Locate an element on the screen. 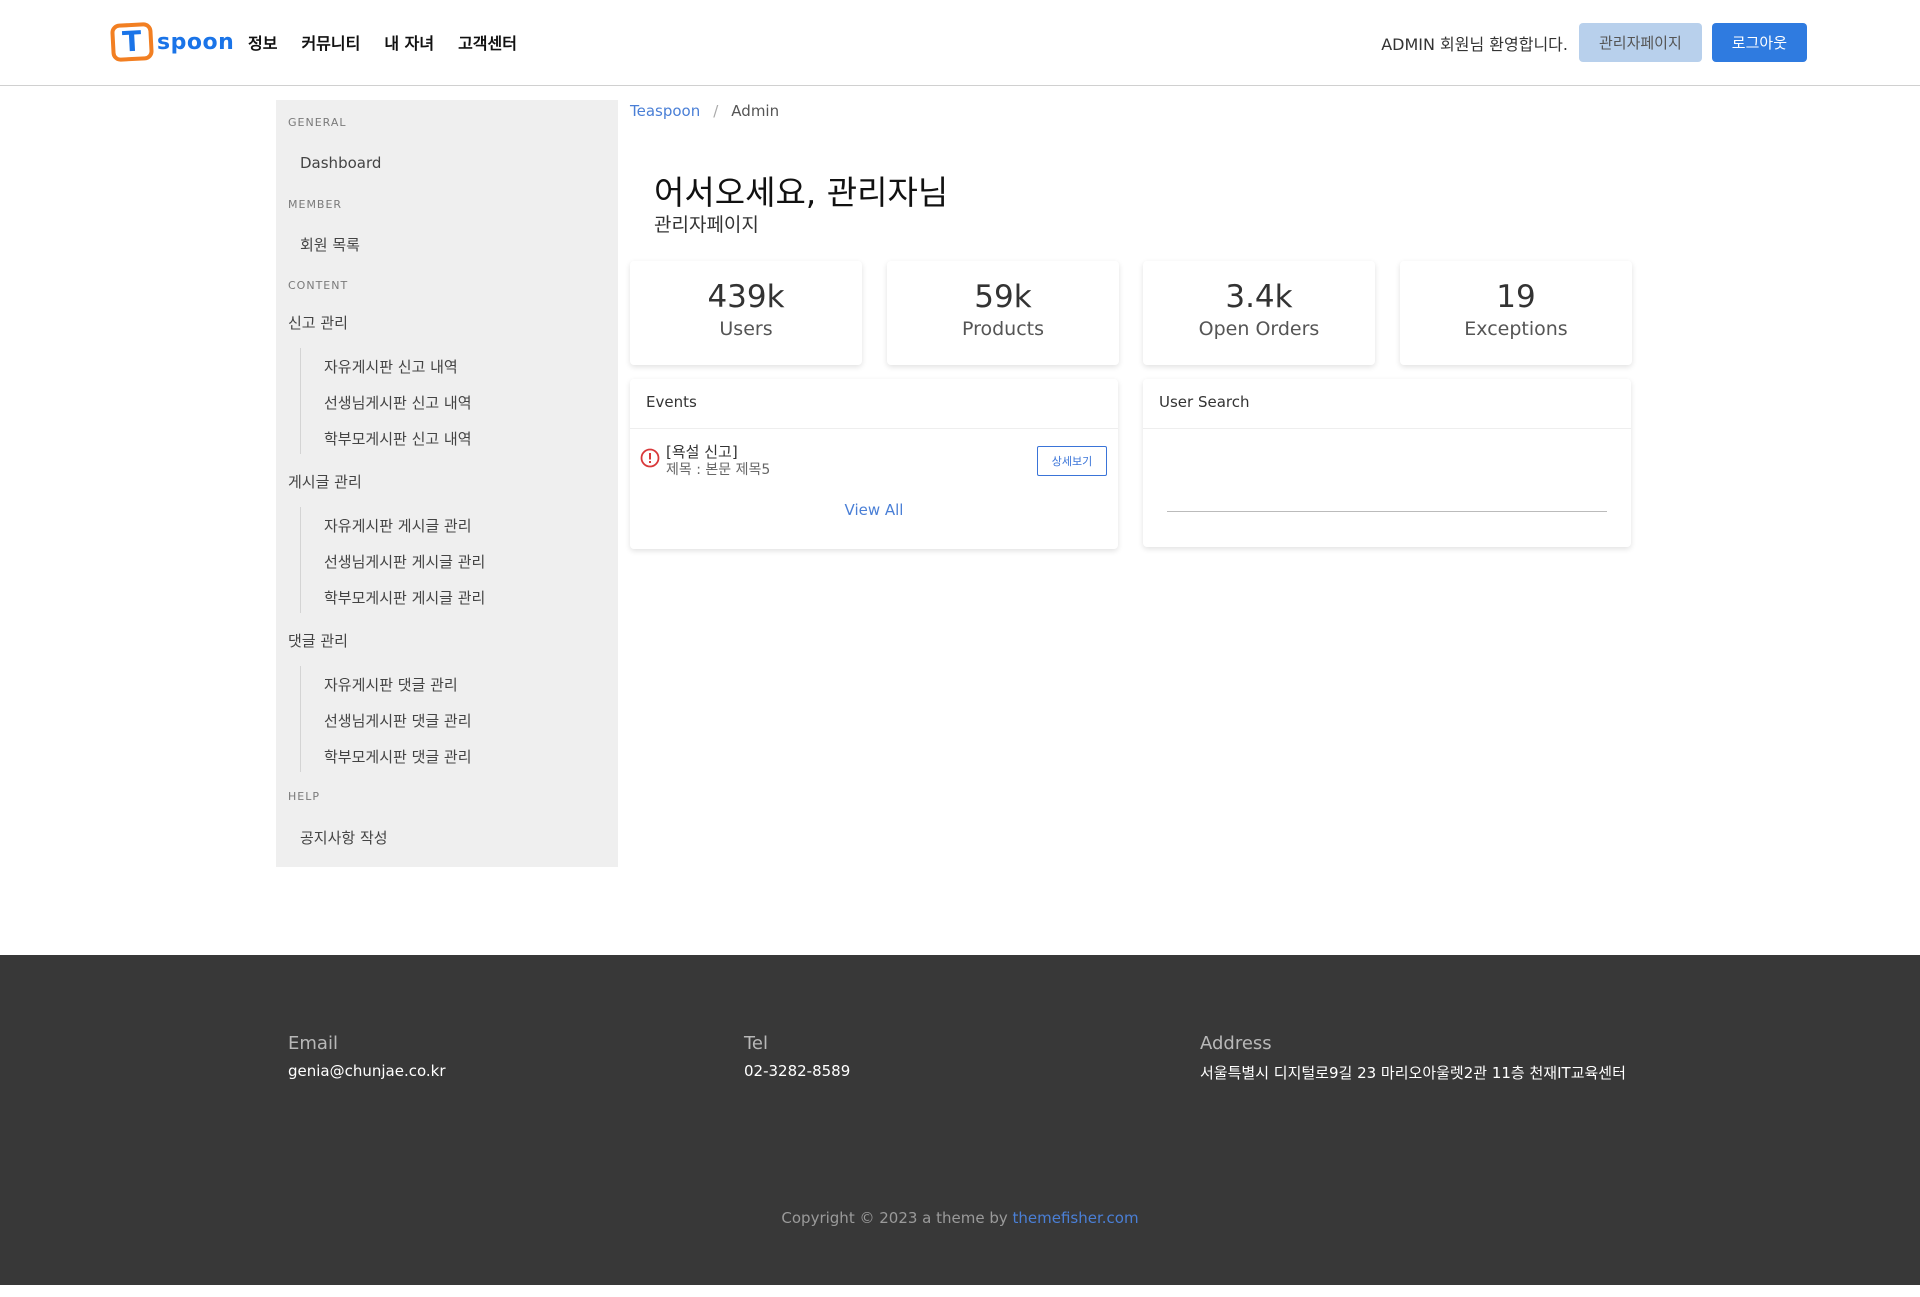  stat-card-users: 439k Users is located at coordinates (746, 313).